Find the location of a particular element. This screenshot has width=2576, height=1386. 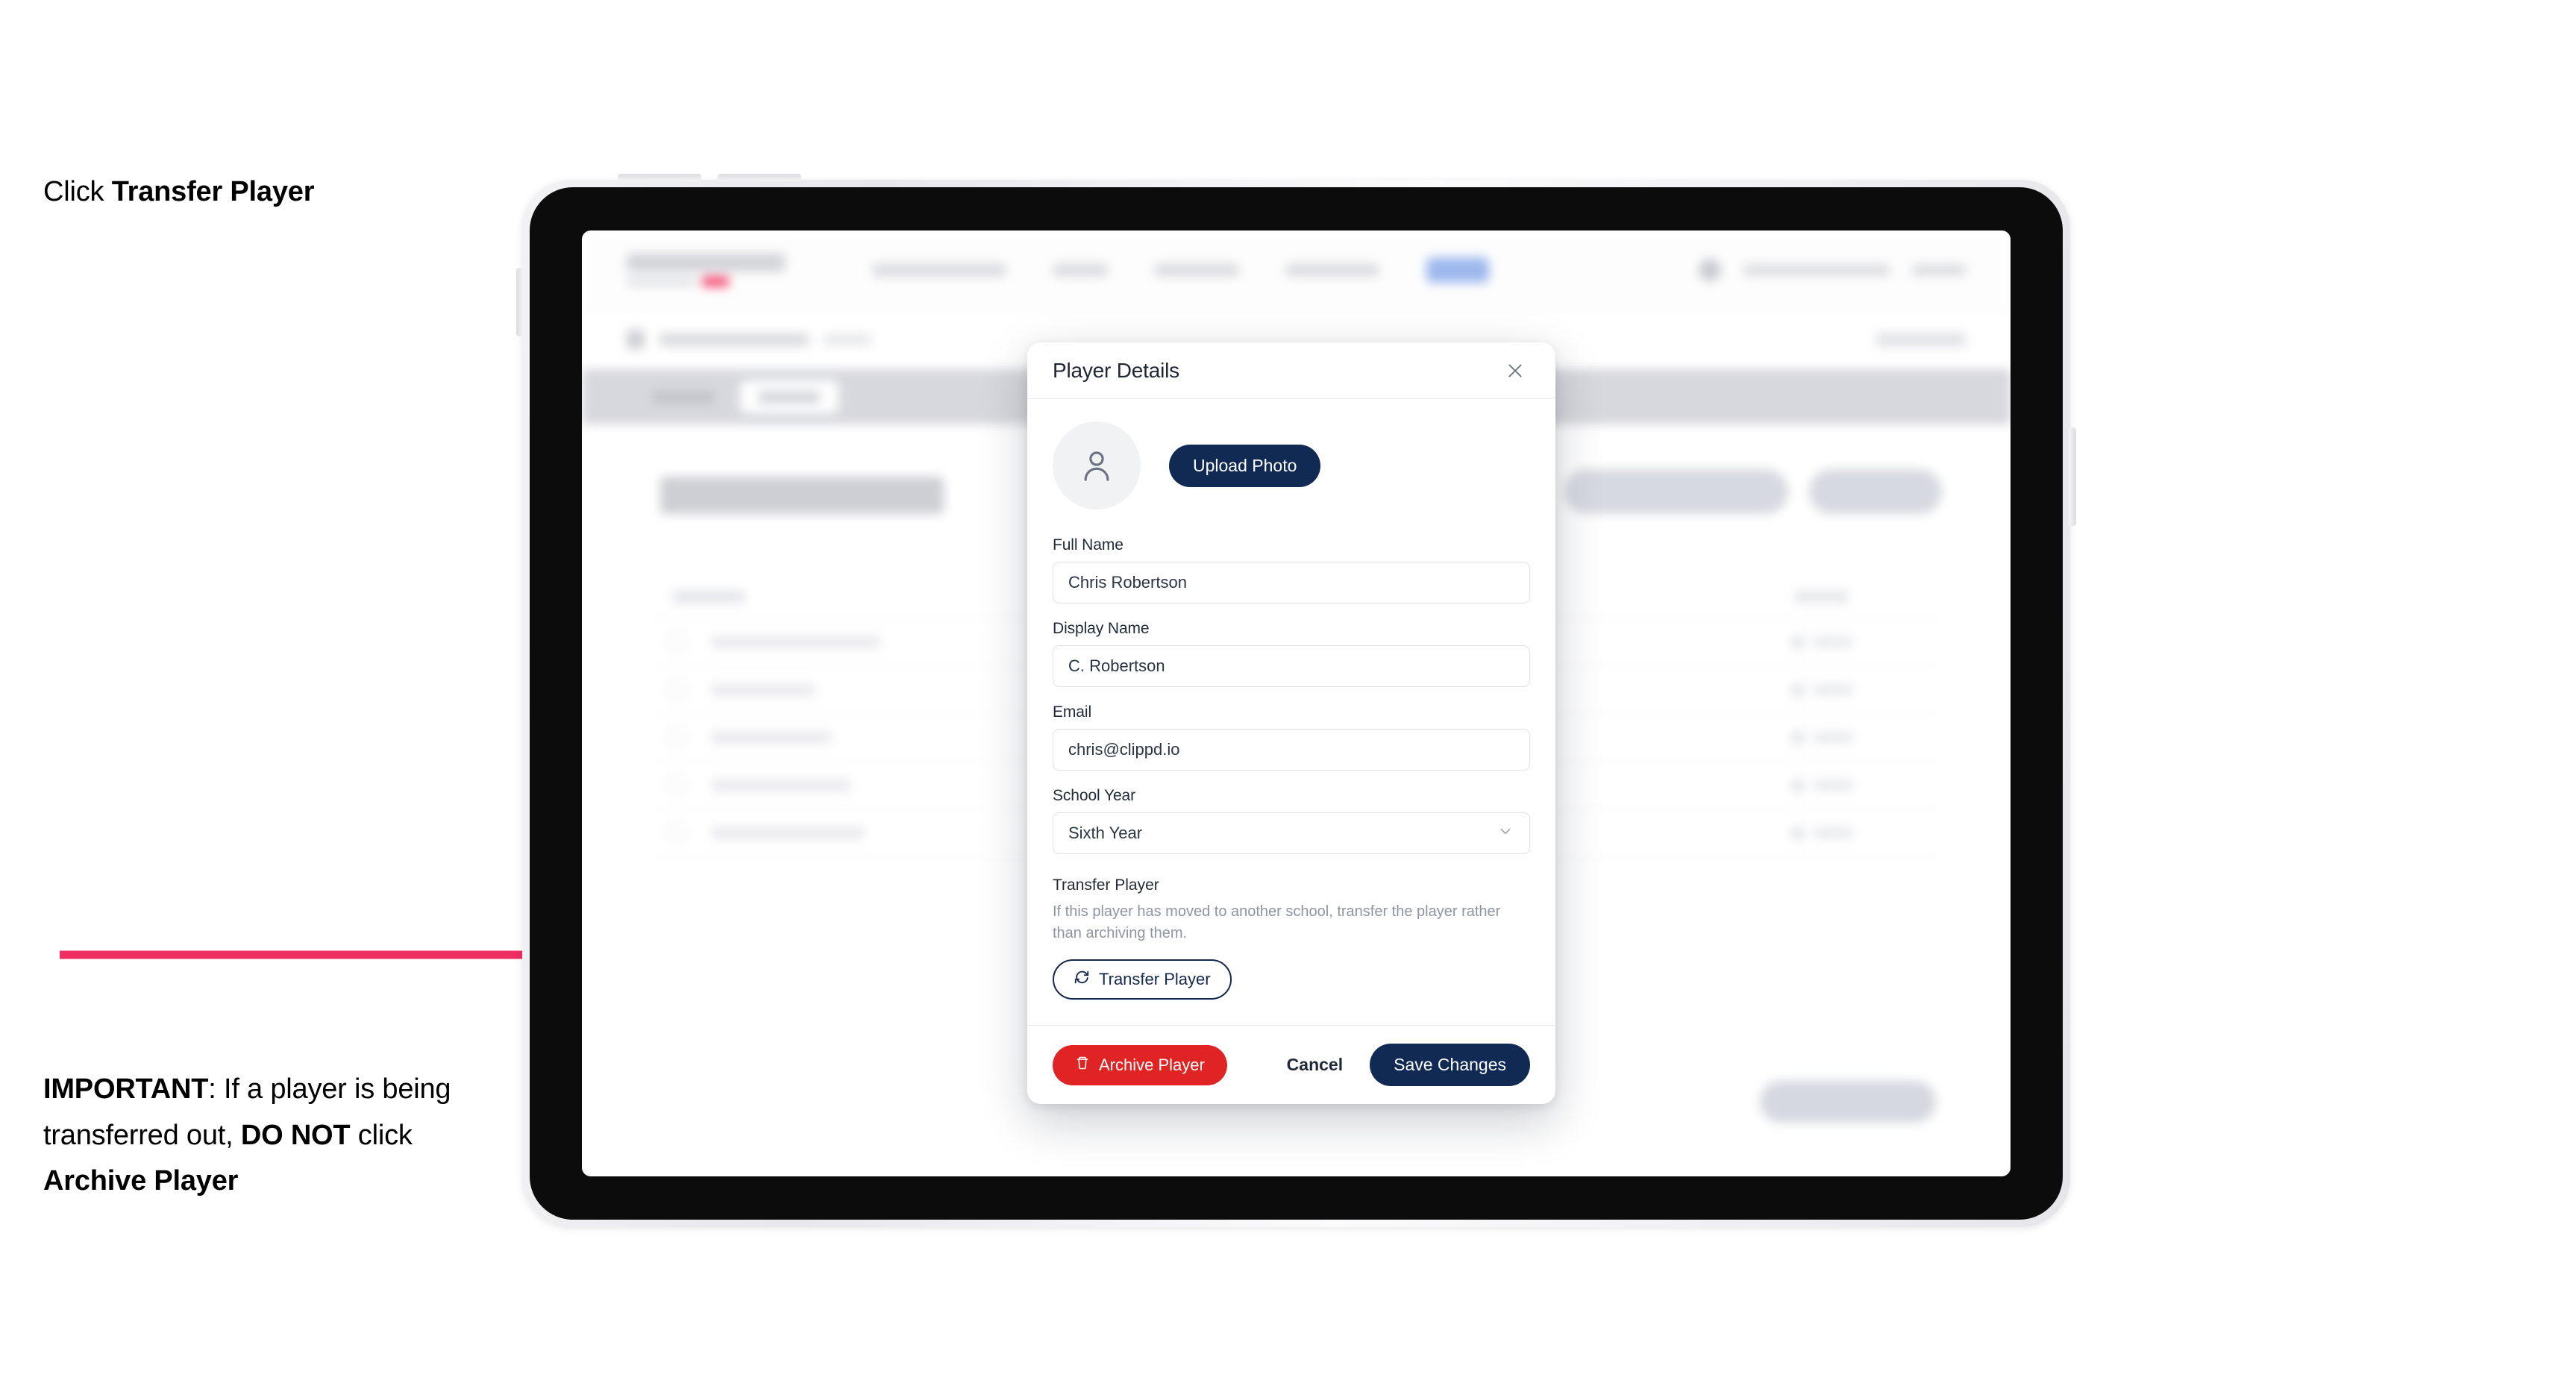

annotation-click-transfer-player: Click Transfer Player is located at coordinates (179, 192).